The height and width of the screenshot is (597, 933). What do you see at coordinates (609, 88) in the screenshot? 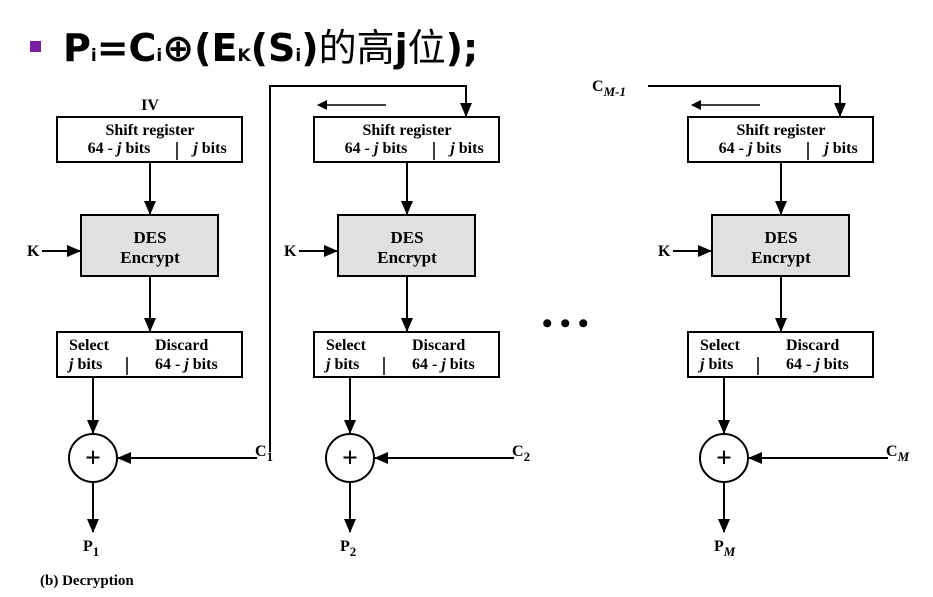
I see `feedback-in-label: CM-1` at bounding box center [609, 88].